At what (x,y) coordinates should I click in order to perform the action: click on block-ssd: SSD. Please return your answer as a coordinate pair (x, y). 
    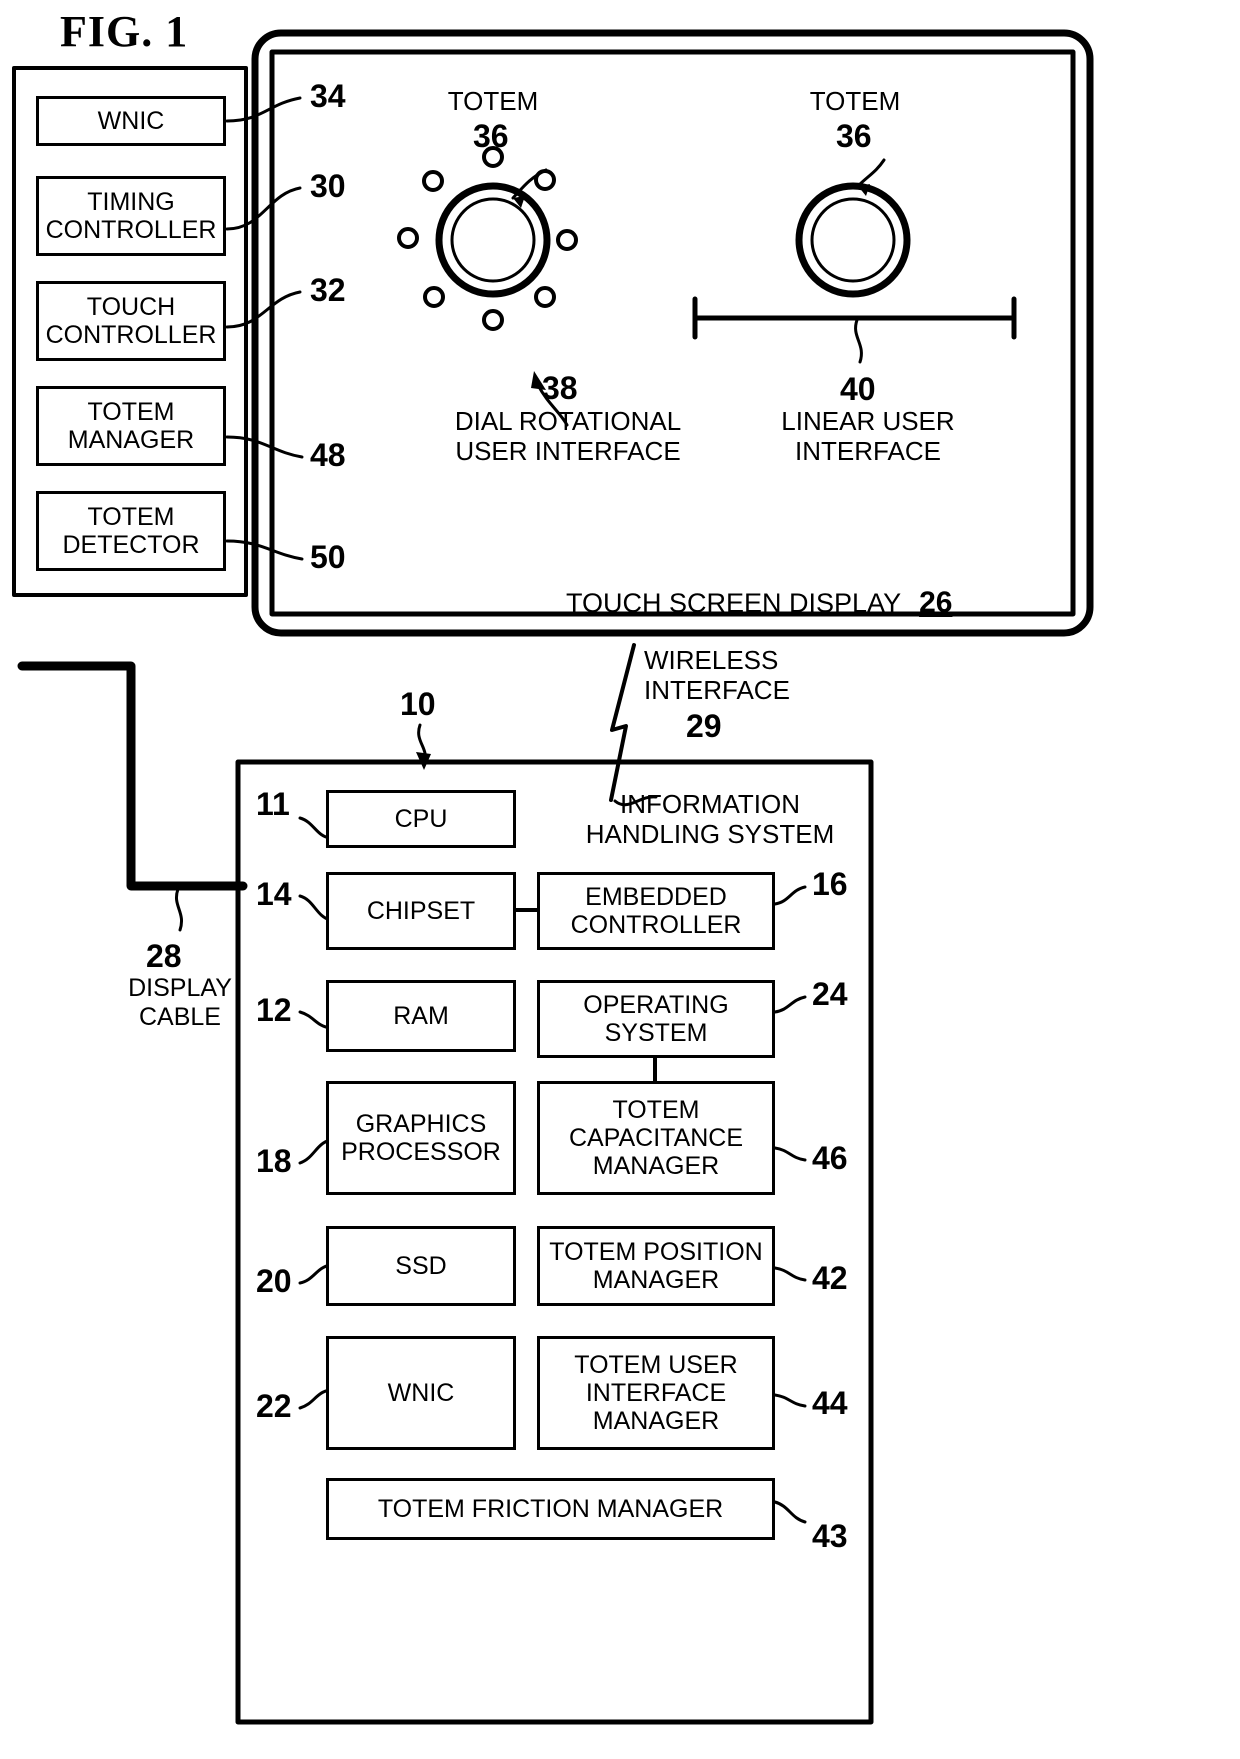
    Looking at the image, I should click on (421, 1266).